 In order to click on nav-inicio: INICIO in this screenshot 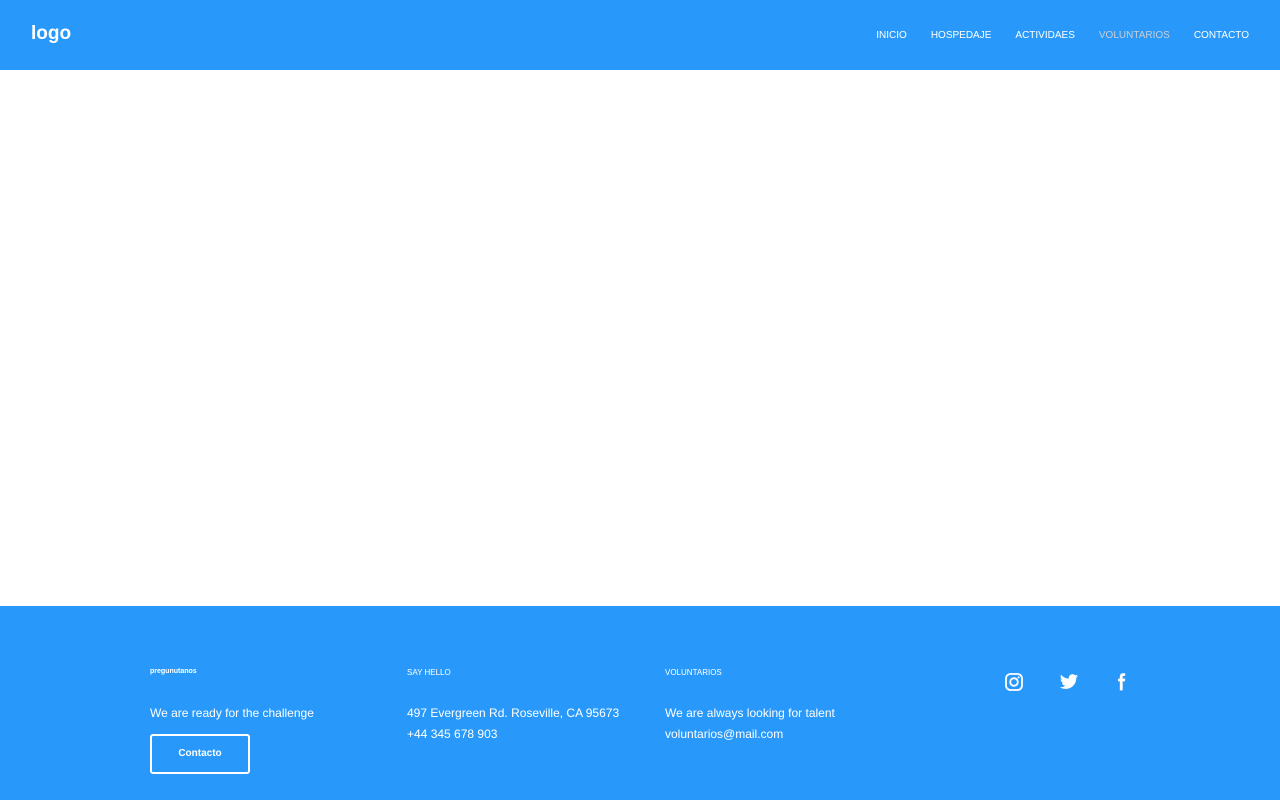, I will do `click(891, 35)`.